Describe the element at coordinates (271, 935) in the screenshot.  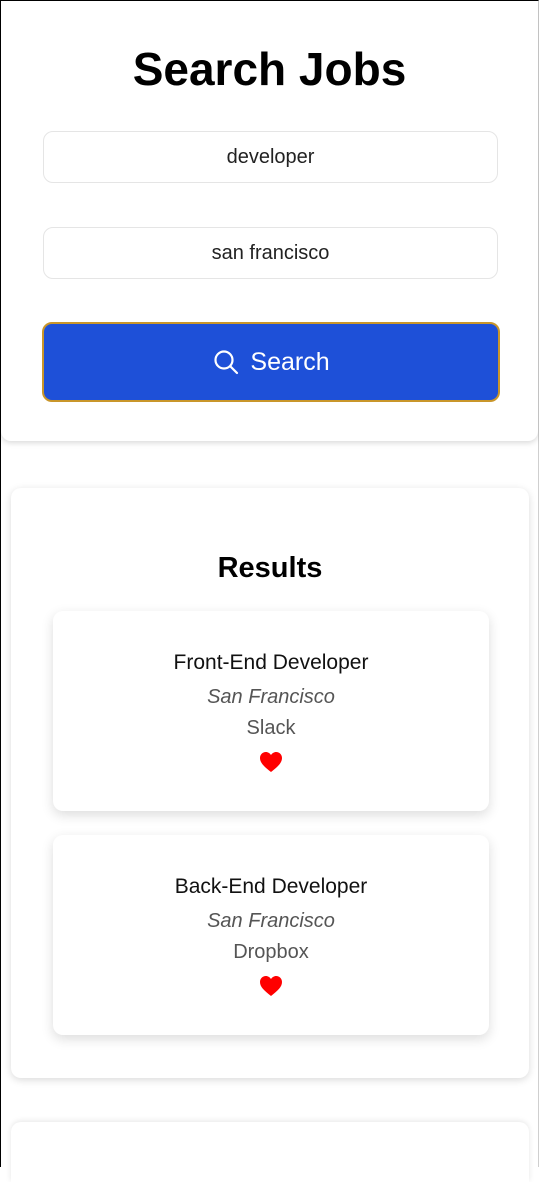
I see `job-card: Back-End Developer San Francisco Dropbox` at that location.